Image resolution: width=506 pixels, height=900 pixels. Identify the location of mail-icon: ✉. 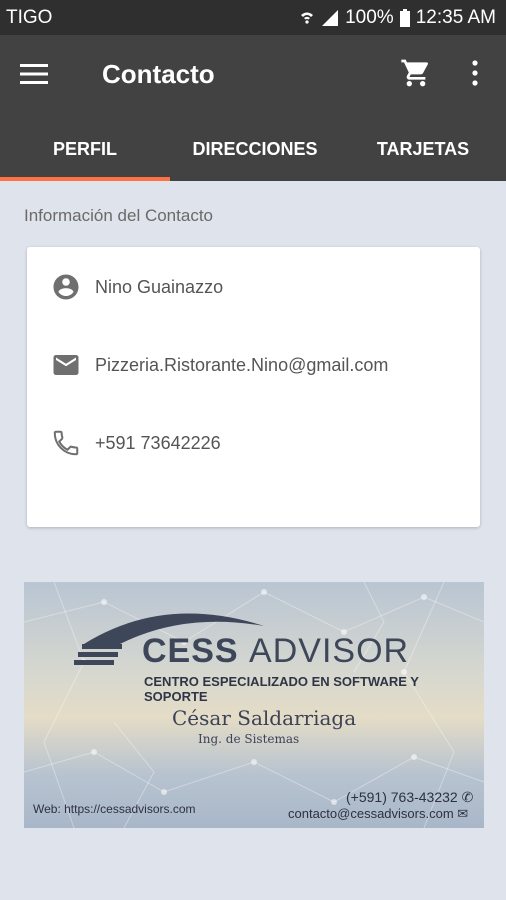
(463, 813).